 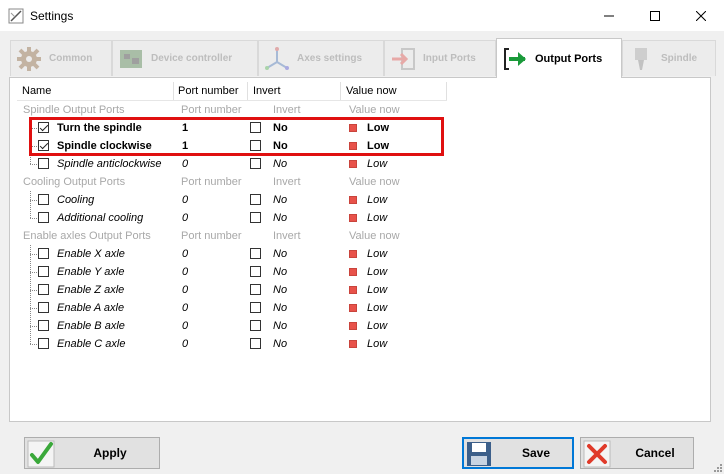 I want to click on save-button: Save, so click(x=518, y=453).